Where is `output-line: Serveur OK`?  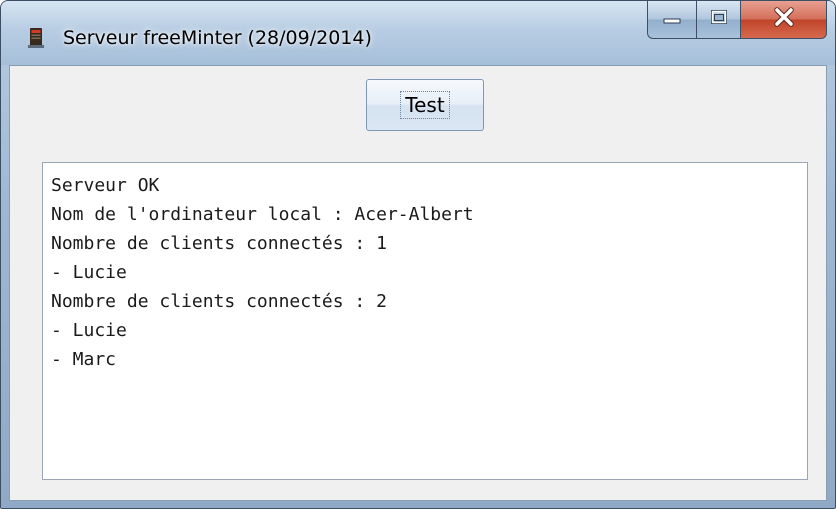 output-line: Serveur OK is located at coordinates (105, 185).